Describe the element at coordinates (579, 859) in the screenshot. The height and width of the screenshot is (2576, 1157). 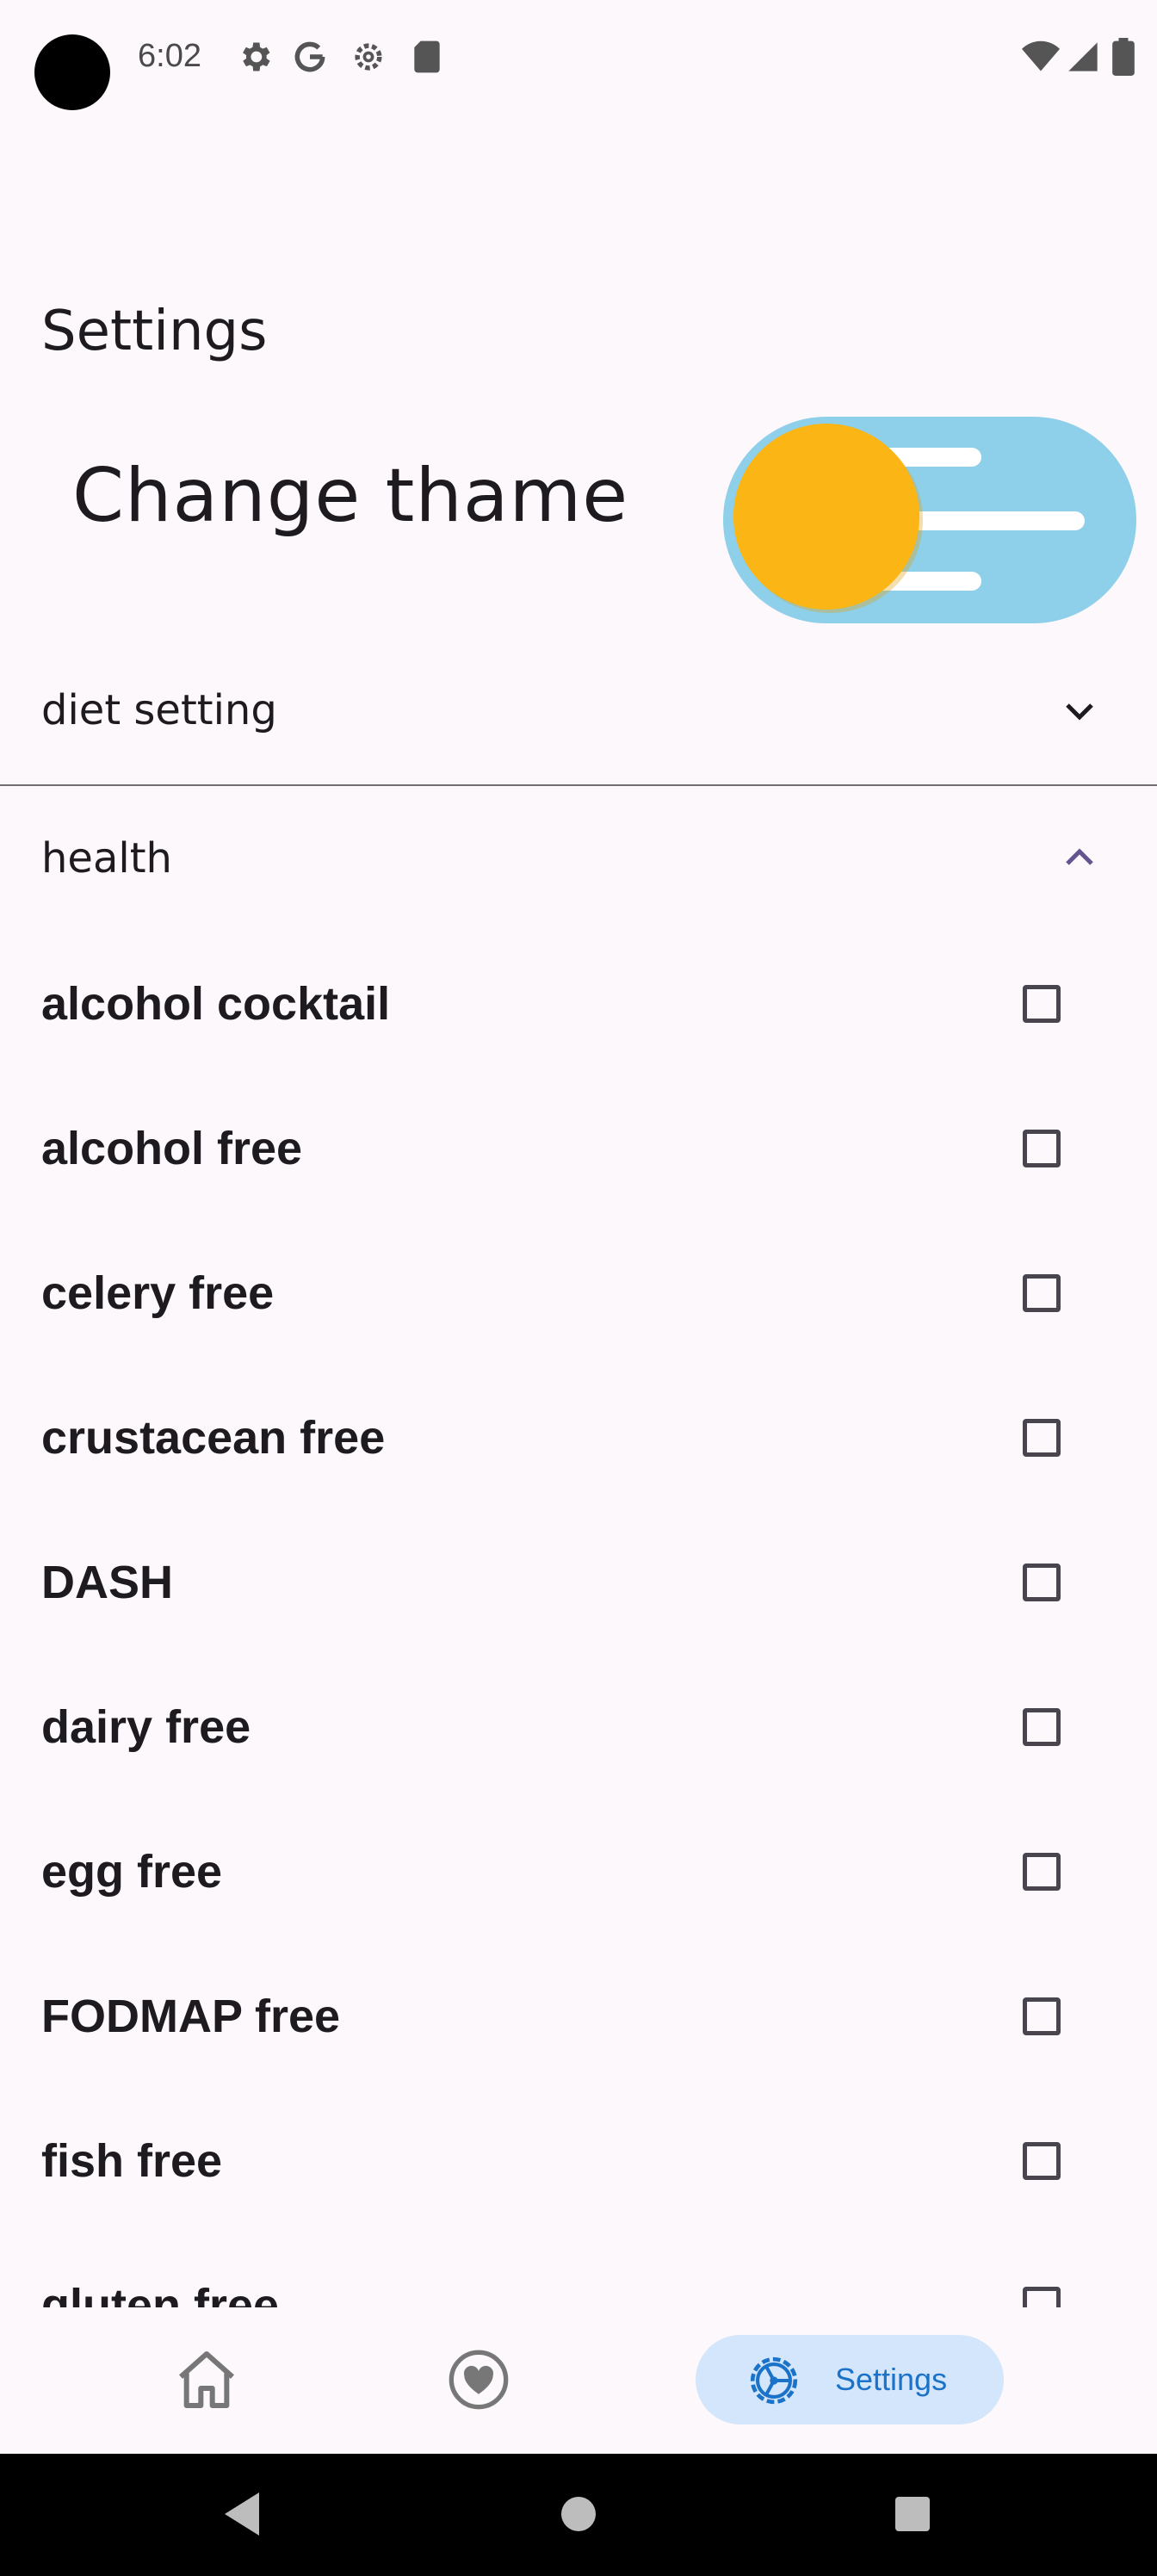
I see `health-header: health` at that location.